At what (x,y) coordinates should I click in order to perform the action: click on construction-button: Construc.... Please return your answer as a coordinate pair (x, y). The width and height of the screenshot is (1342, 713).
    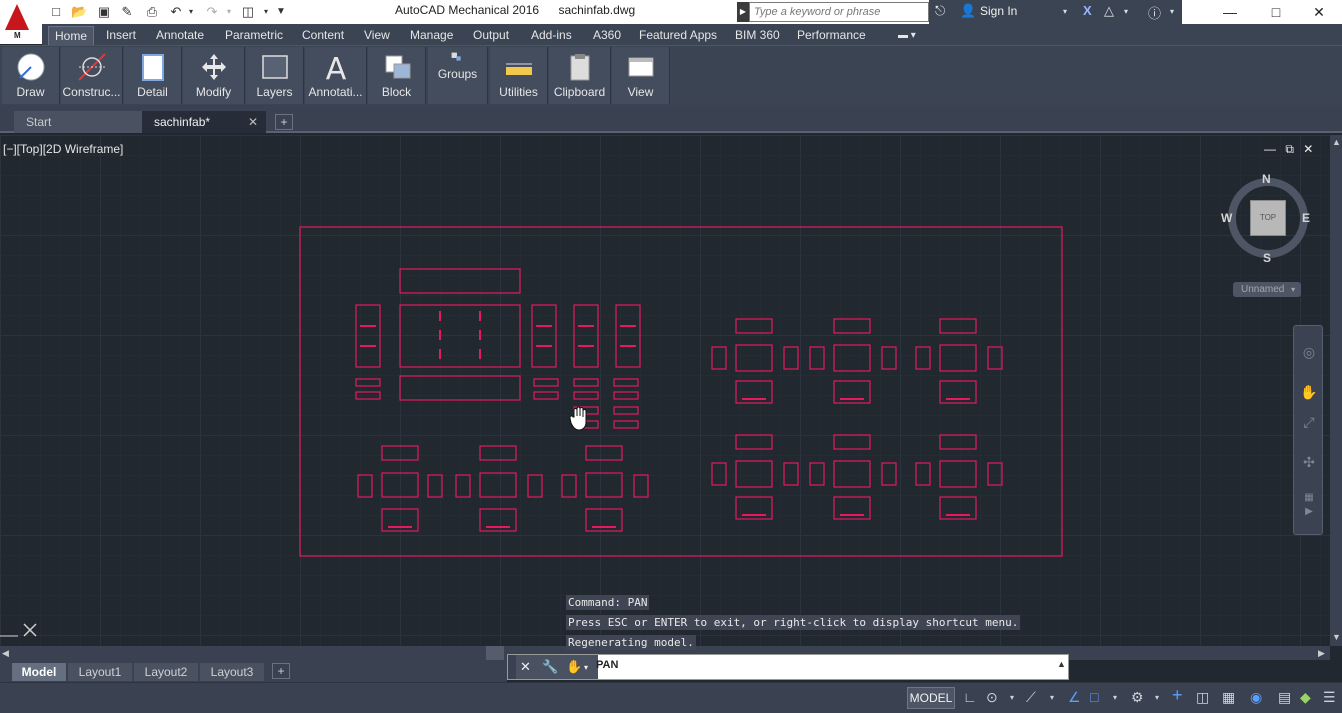
    Looking at the image, I should click on (92, 75).